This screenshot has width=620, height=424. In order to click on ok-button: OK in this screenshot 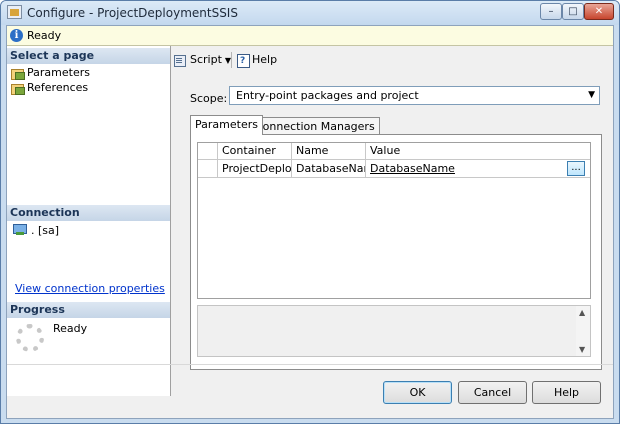, I will do `click(417, 392)`.